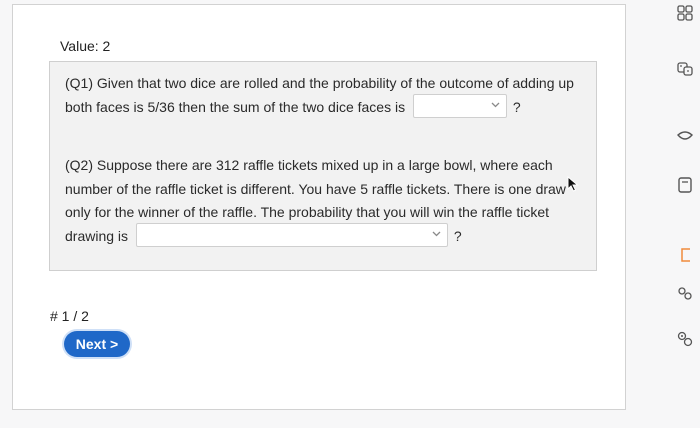 This screenshot has width=700, height=428. Describe the element at coordinates (685, 13) in the screenshot. I see `grid-icon` at that location.